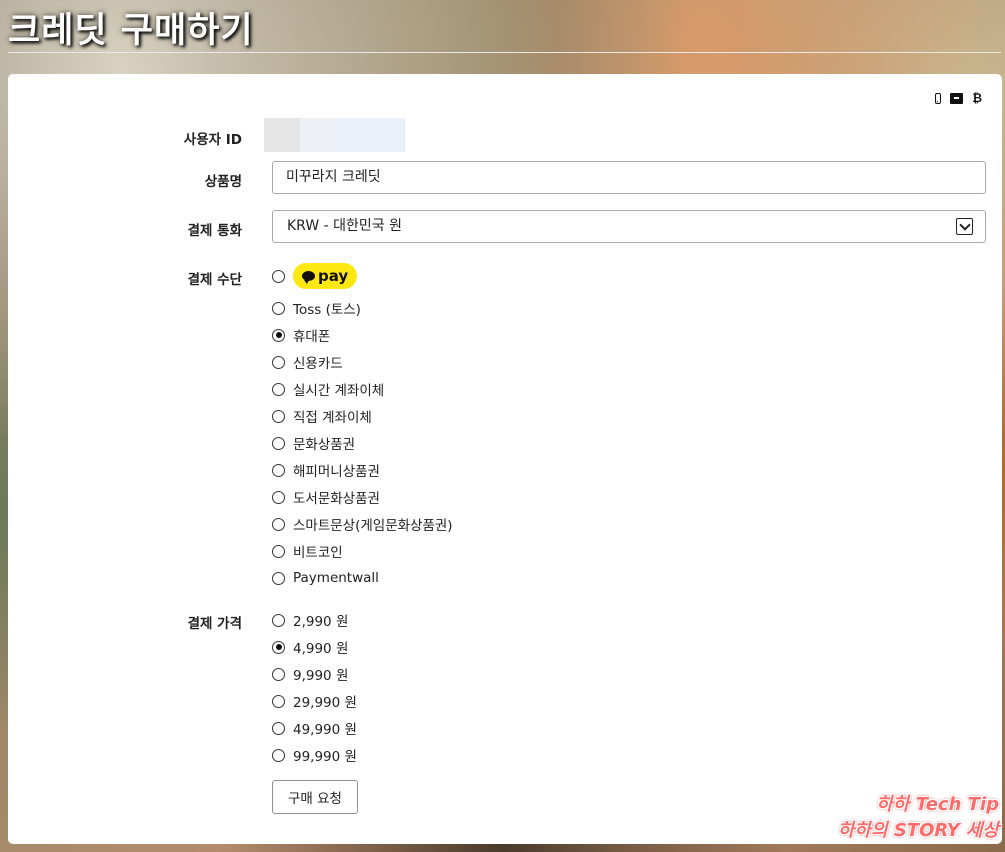 The height and width of the screenshot is (852, 1005). I want to click on method-option-happymoney: 해피머니상품권, so click(326, 470).